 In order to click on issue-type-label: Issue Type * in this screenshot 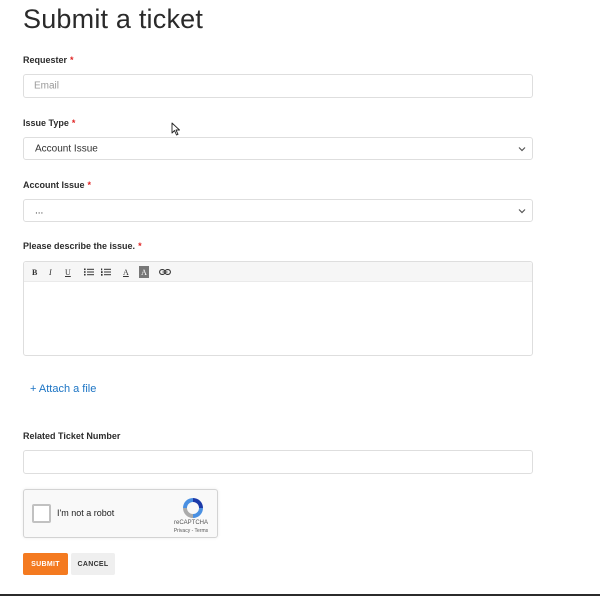, I will do `click(49, 123)`.